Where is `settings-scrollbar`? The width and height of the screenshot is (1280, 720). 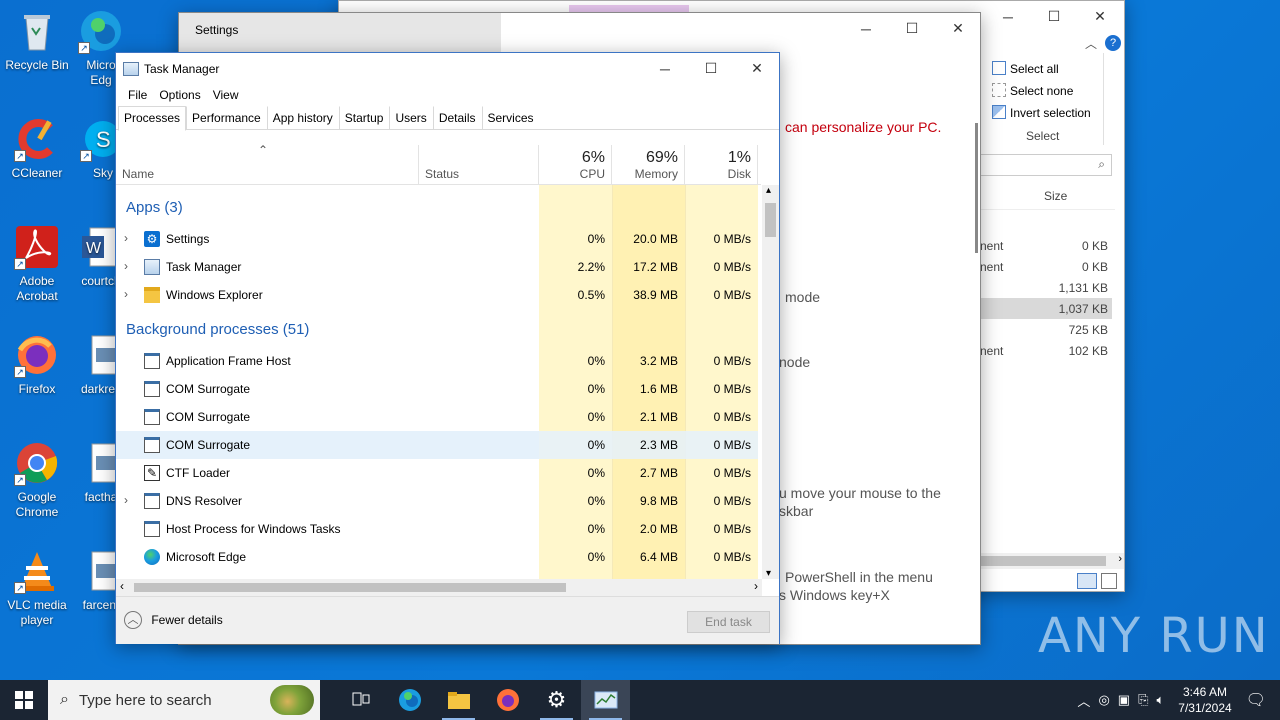 settings-scrollbar is located at coordinates (976, 188).